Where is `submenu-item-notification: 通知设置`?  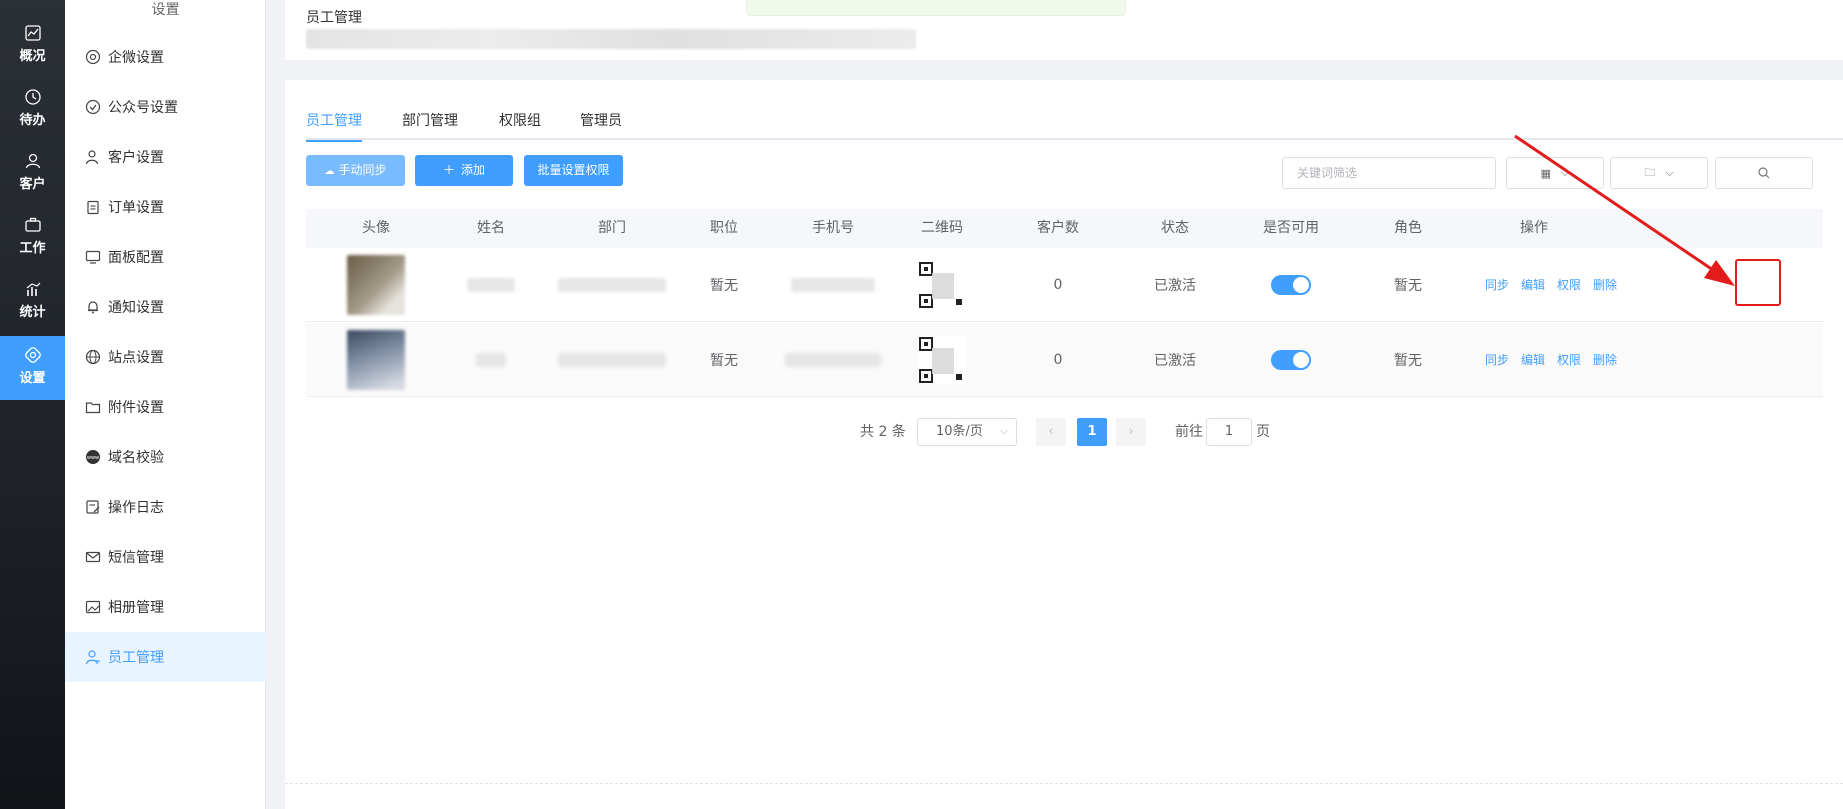
submenu-item-notification: 通知设置 is located at coordinates (165, 307).